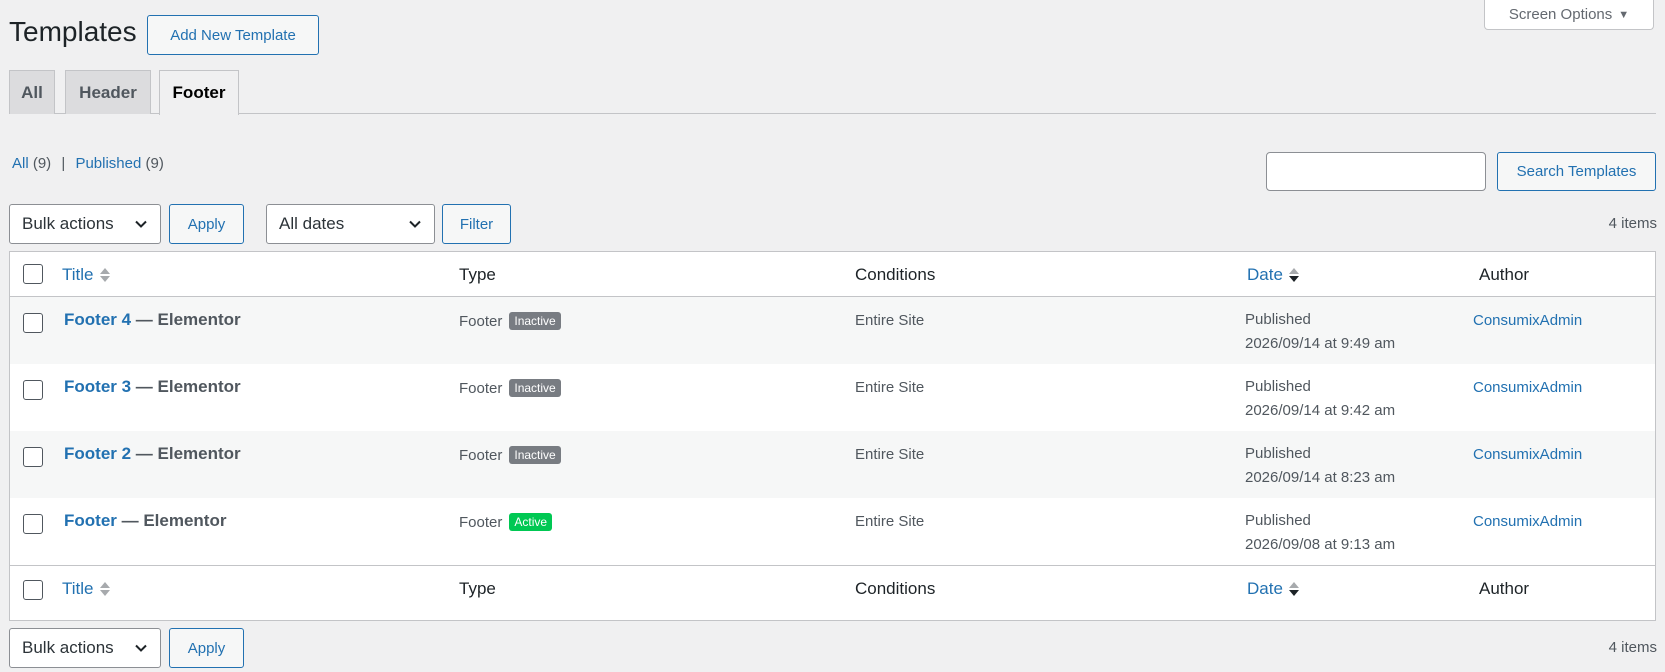 Image resolution: width=1665 pixels, height=672 pixels. I want to click on template-title-link: Footer 2, so click(97, 453).